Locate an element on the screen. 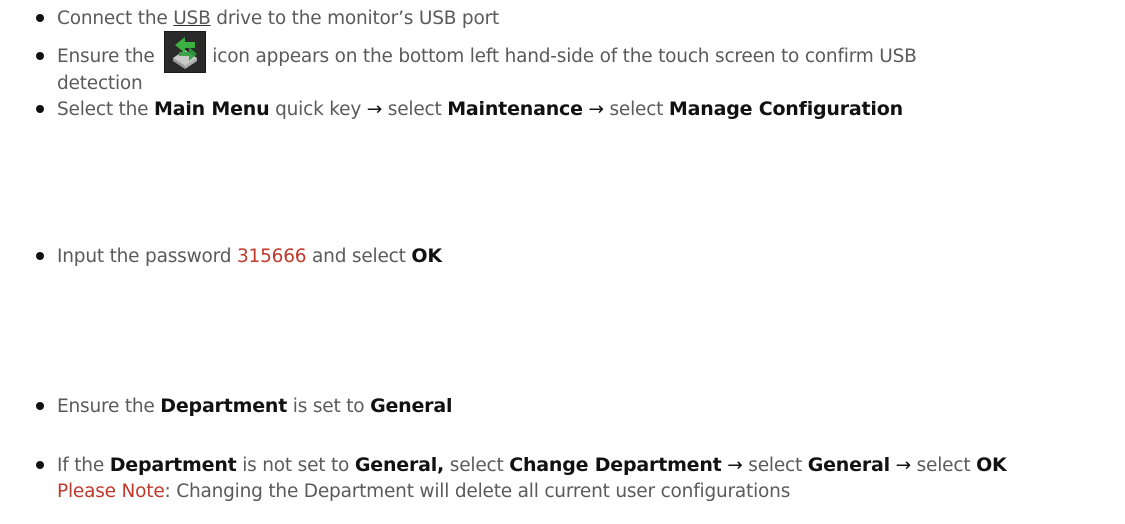 This screenshot has height=524, width=1125. manage-configuration-key: Manage Configuration is located at coordinates (785, 109).